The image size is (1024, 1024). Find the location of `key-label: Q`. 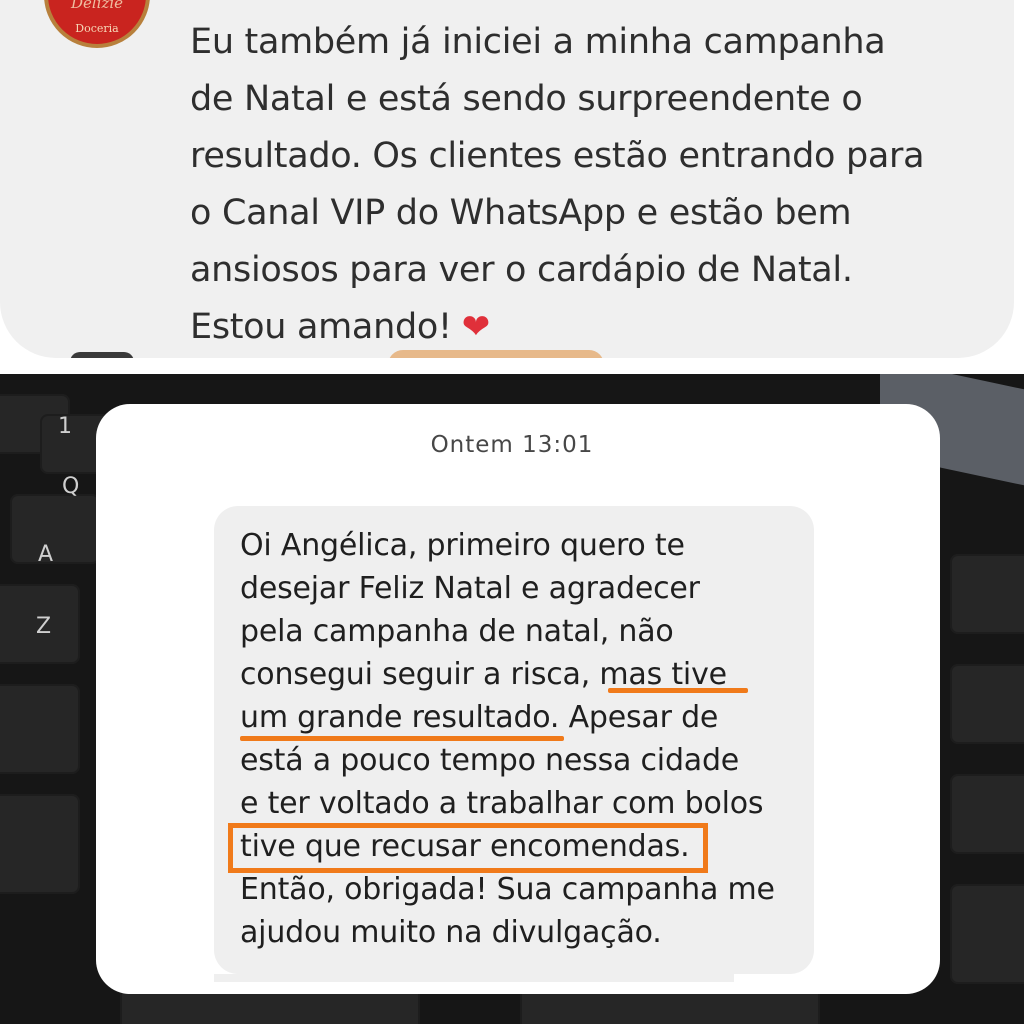

key-label: Q is located at coordinates (71, 486).